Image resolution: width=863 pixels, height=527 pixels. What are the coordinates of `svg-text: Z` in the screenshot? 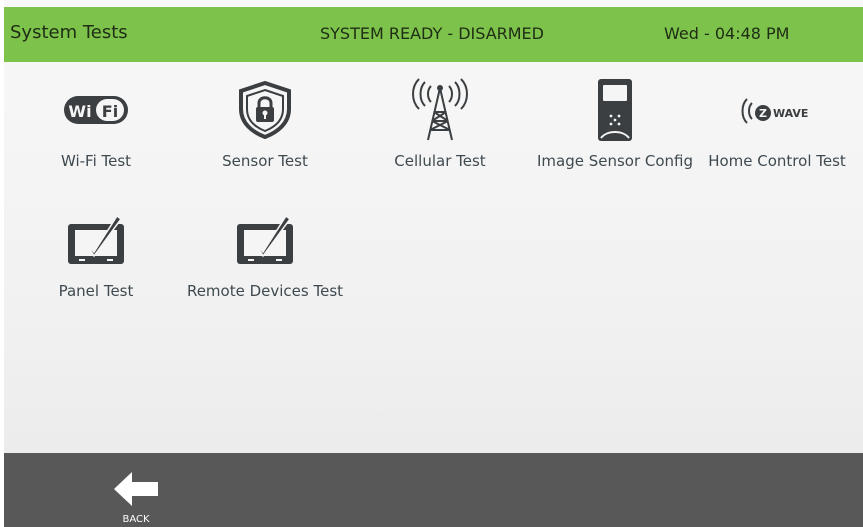 It's located at (763, 113).